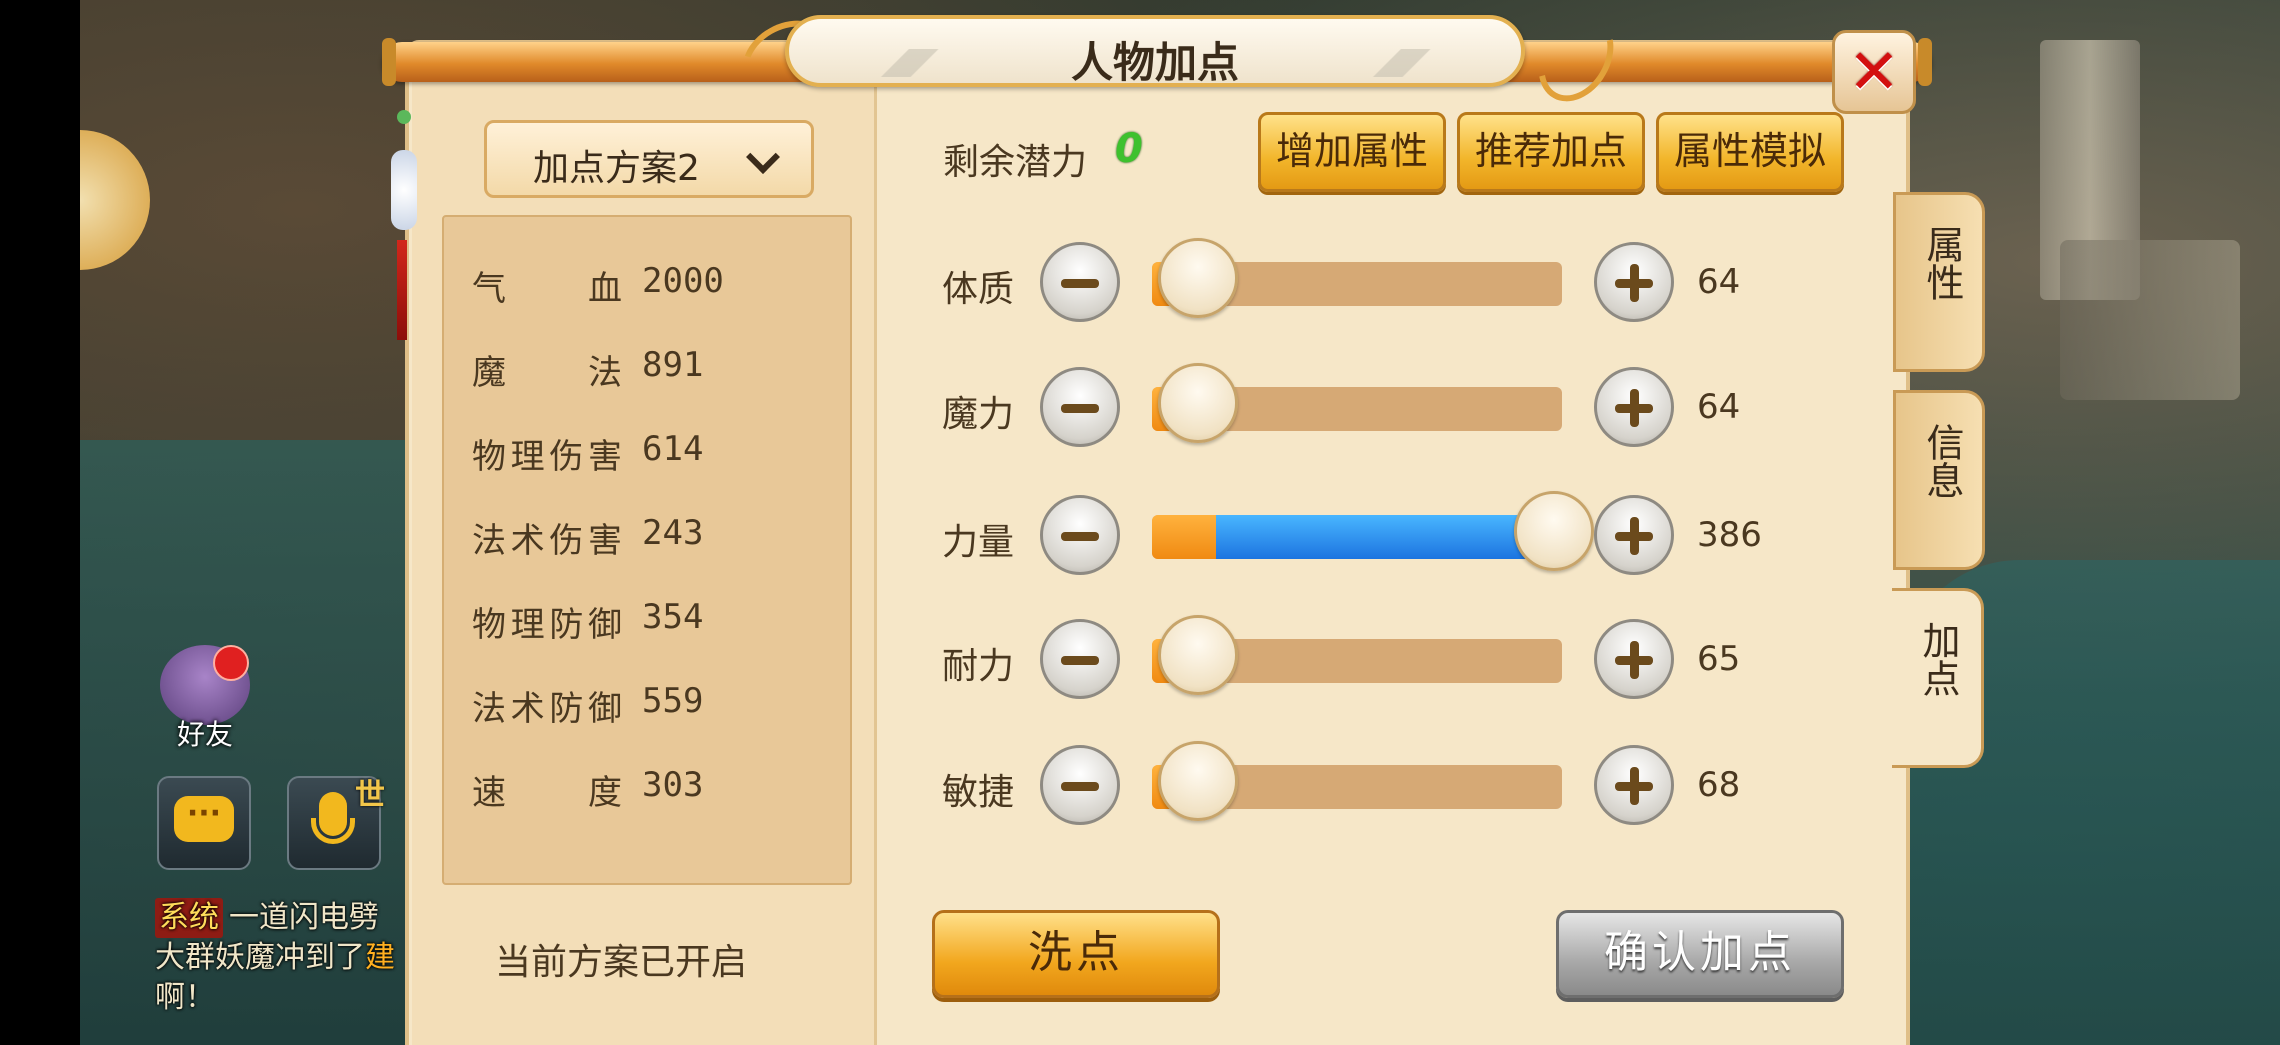 The width and height of the screenshot is (2280, 1045). What do you see at coordinates (673, 365) in the screenshot?
I see `stat-value: 891` at bounding box center [673, 365].